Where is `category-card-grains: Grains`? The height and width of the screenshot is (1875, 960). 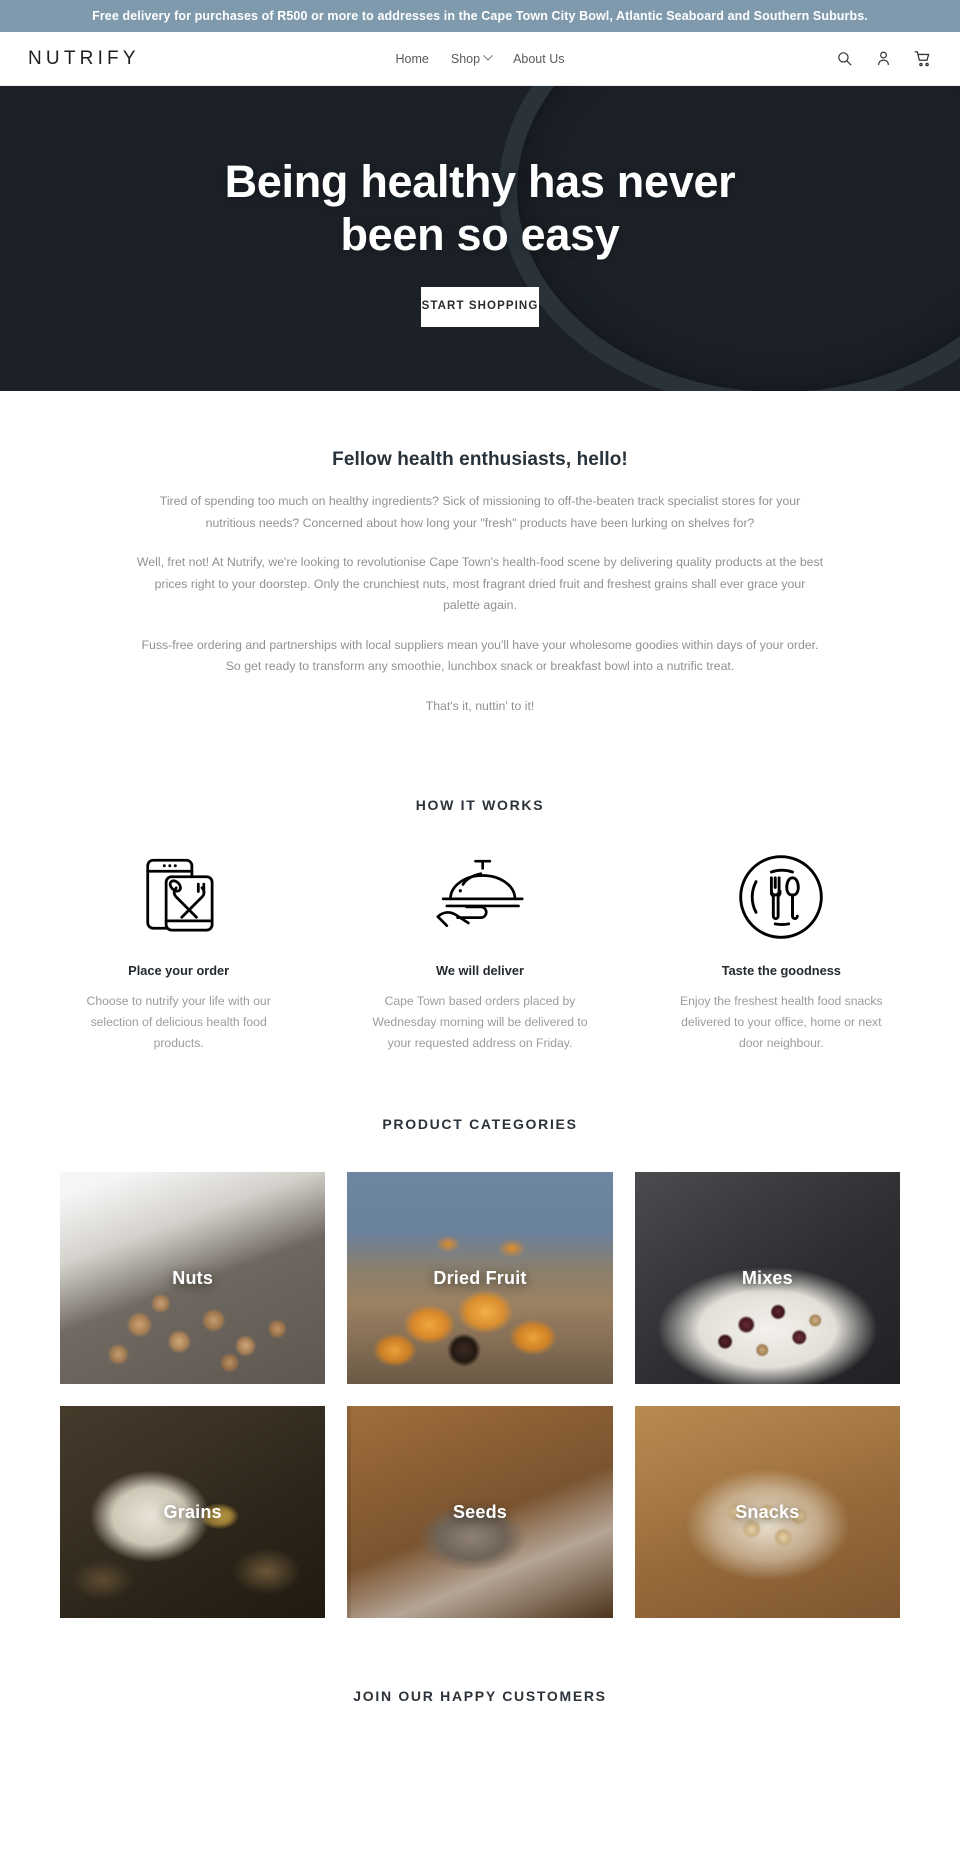 category-card-grains: Grains is located at coordinates (193, 1512).